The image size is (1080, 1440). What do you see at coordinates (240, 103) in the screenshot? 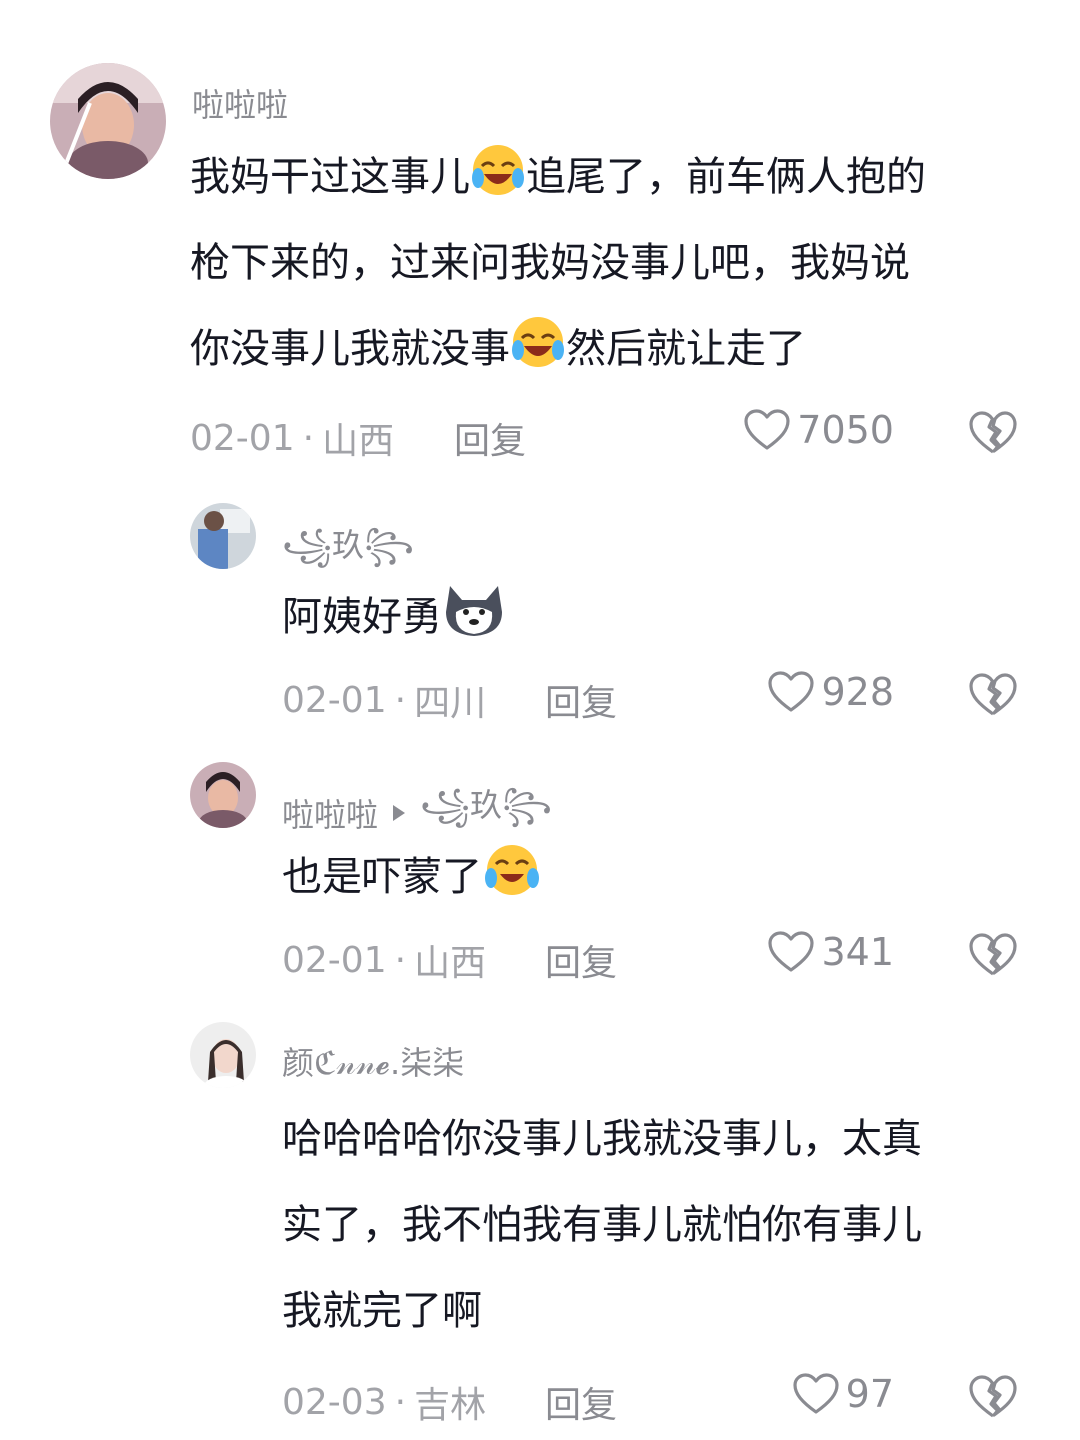
I see `comment-username: 啦啦啦` at bounding box center [240, 103].